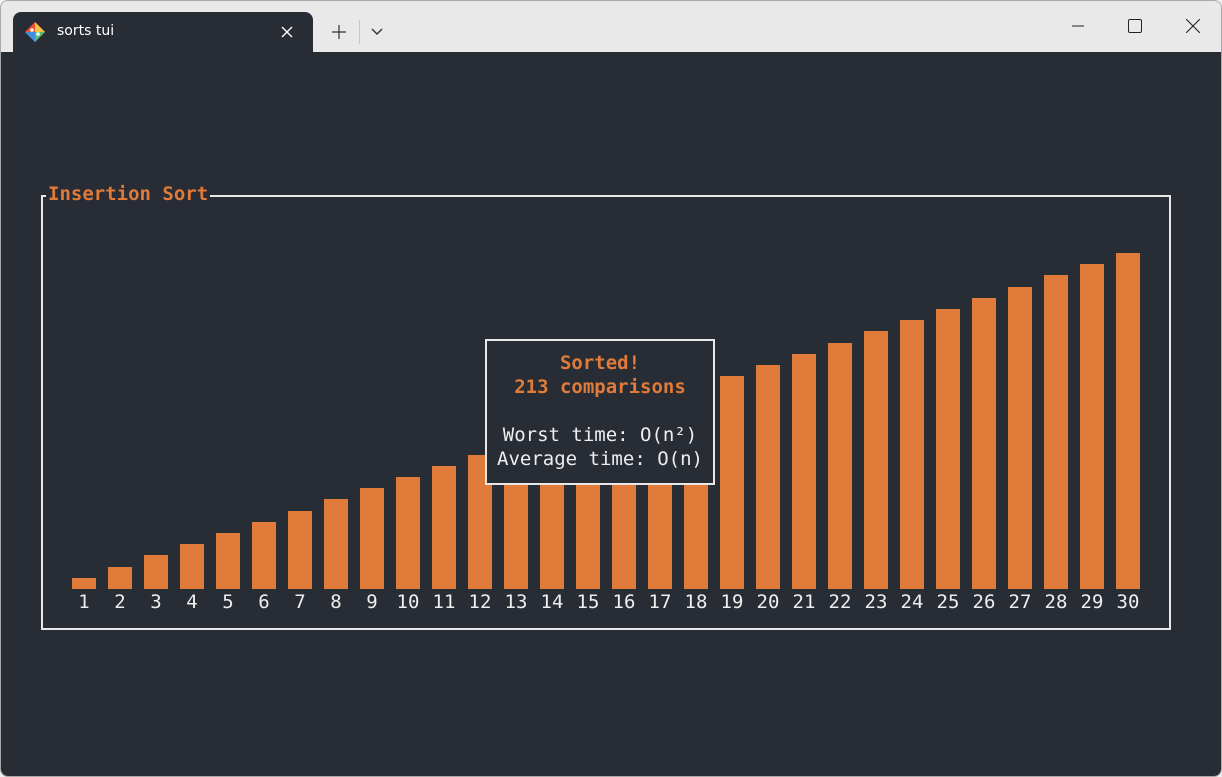  Describe the element at coordinates (86, 31) in the screenshot. I see `tab-title: sorts tui` at that location.